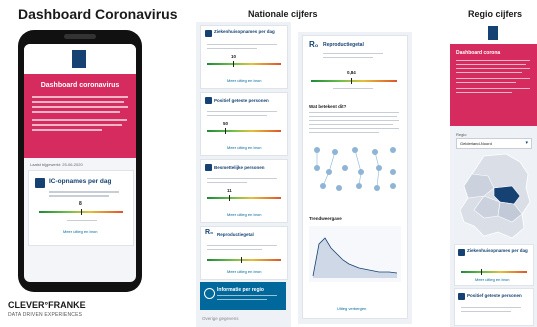 This screenshot has width=537, height=327. Describe the element at coordinates (355, 254) in the screenshot. I see `trend-chart` at that location.